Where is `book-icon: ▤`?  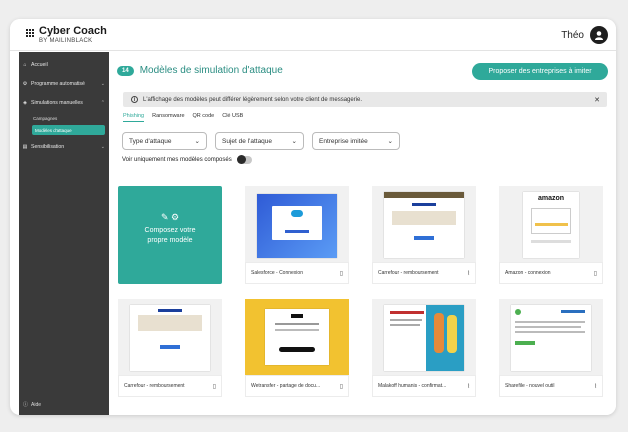 book-icon: ▤ is located at coordinates (25, 147).